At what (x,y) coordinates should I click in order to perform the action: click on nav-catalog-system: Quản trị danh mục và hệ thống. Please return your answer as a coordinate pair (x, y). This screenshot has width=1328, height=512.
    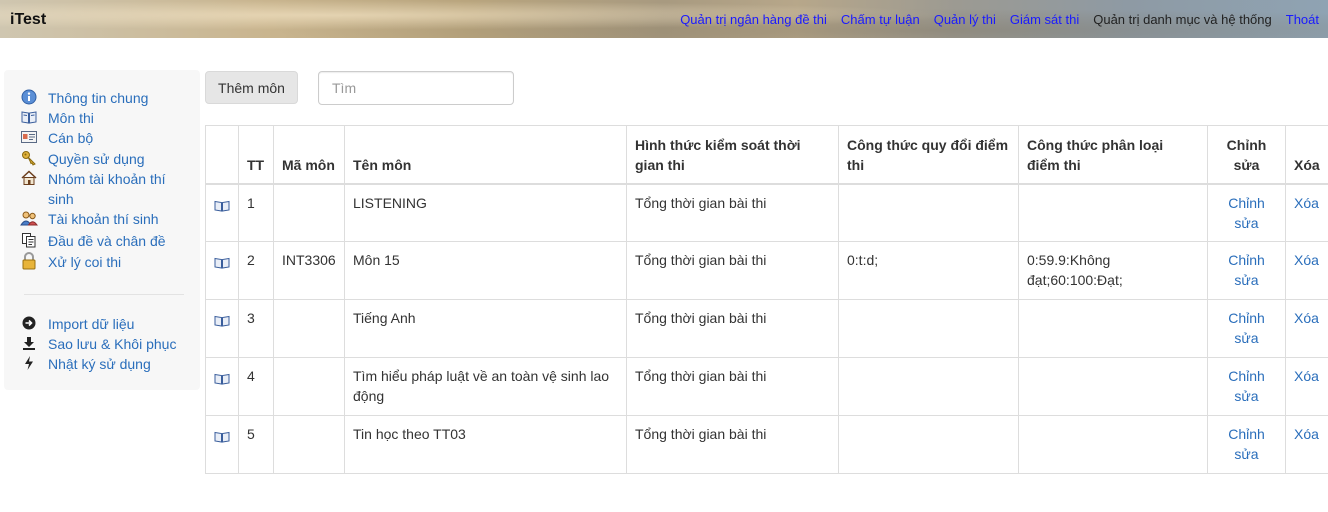
    Looking at the image, I should click on (1182, 19).